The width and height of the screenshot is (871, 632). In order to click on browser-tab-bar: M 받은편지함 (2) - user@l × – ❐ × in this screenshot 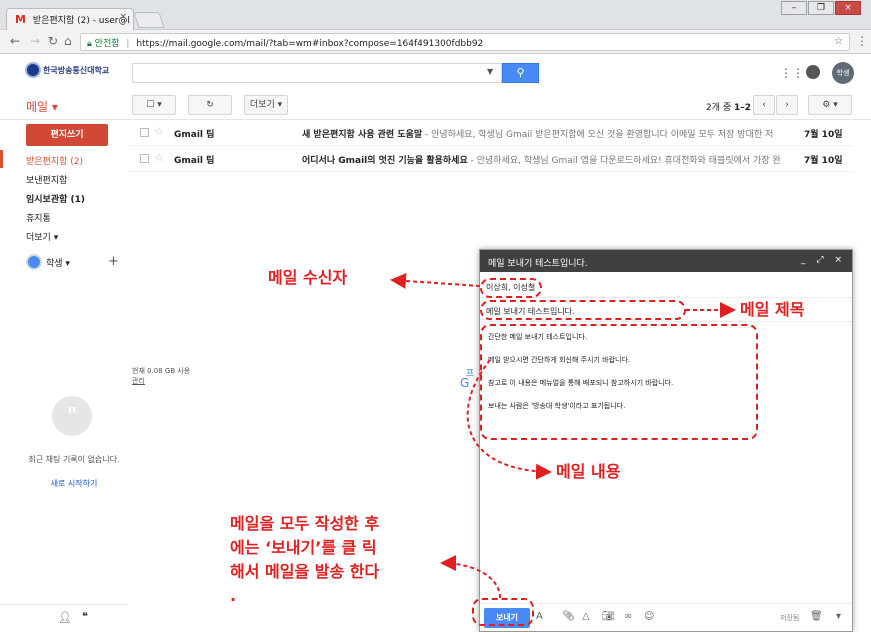, I will do `click(435, 15)`.